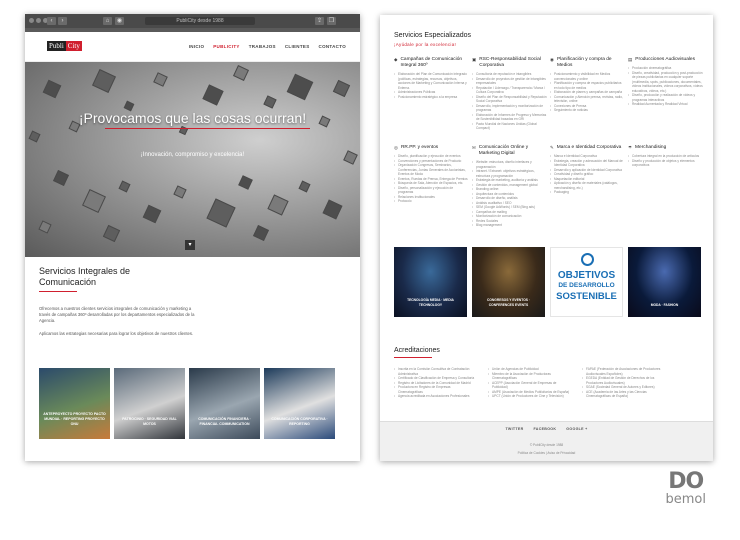 This screenshot has height=540, width=740. I want to click on tabs-icon: ❐, so click(331, 21).